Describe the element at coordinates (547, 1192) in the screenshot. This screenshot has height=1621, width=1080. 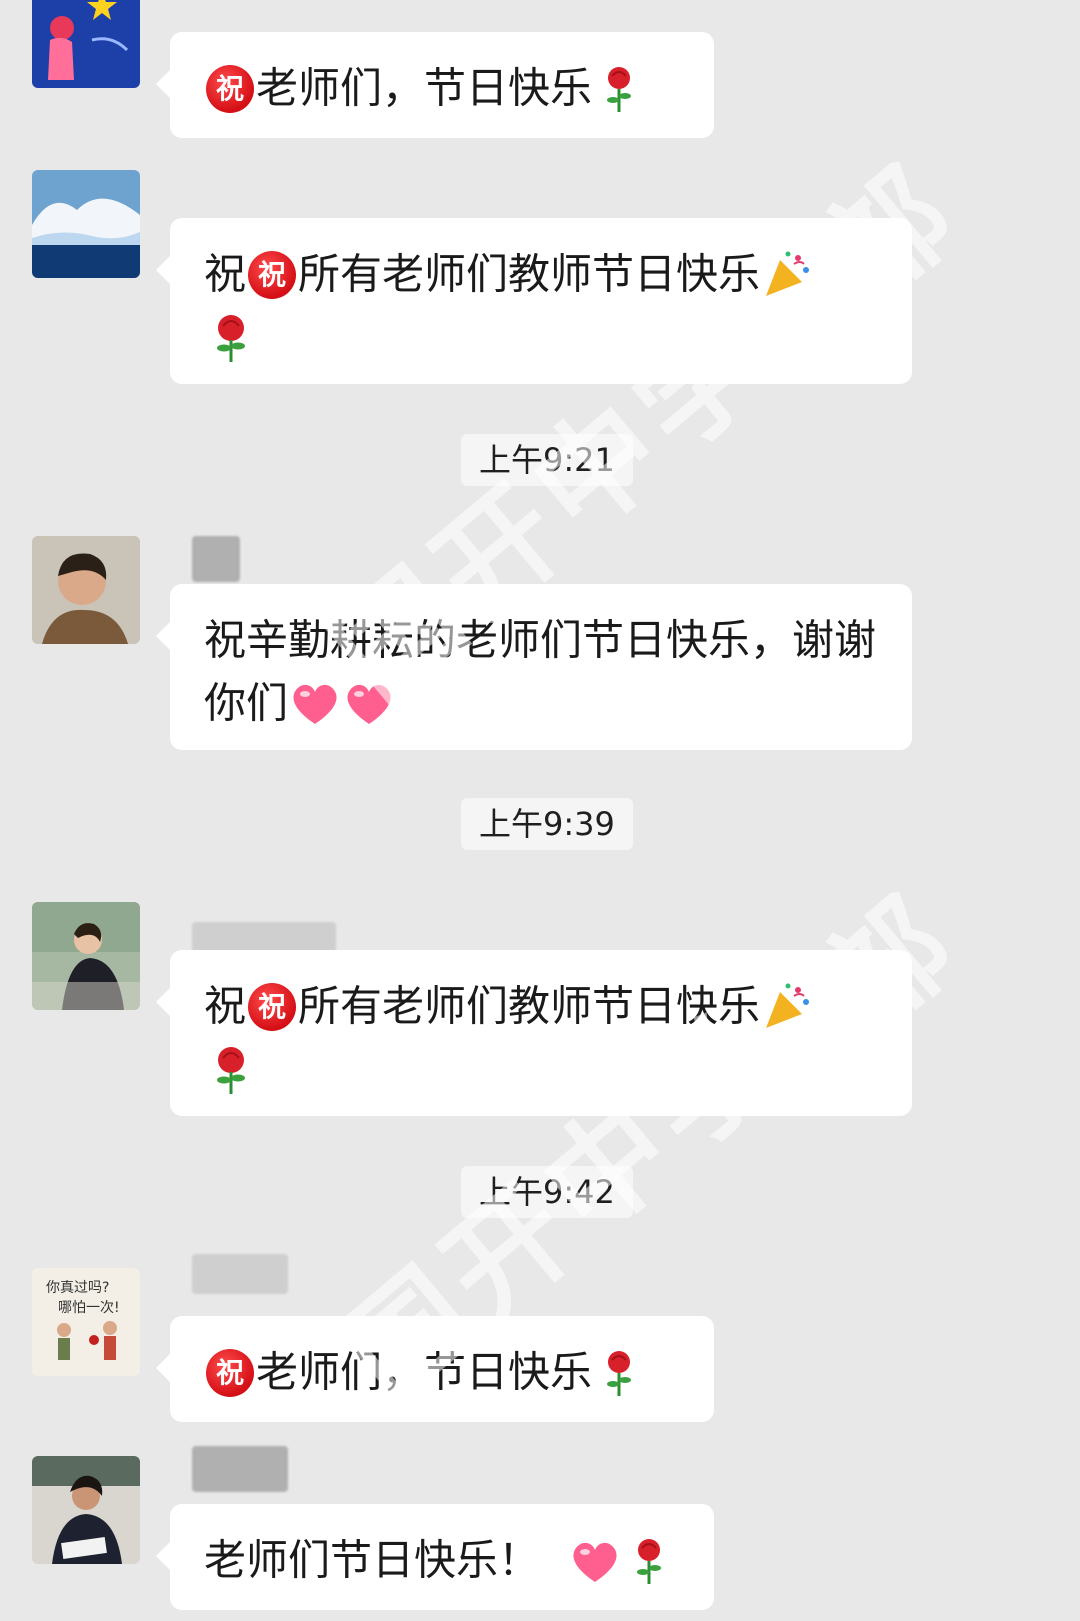
I see `timestamp: 上午9:42` at that location.